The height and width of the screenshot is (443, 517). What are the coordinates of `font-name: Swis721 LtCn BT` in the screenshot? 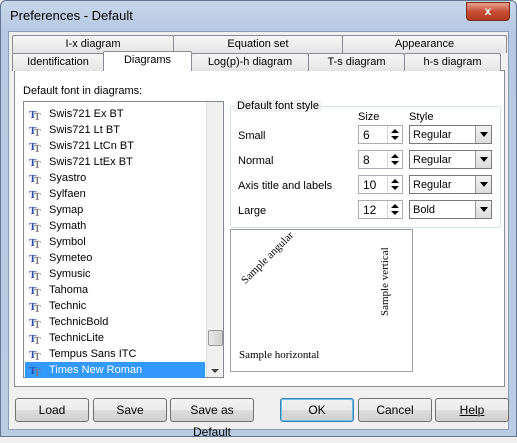 It's located at (91, 146).